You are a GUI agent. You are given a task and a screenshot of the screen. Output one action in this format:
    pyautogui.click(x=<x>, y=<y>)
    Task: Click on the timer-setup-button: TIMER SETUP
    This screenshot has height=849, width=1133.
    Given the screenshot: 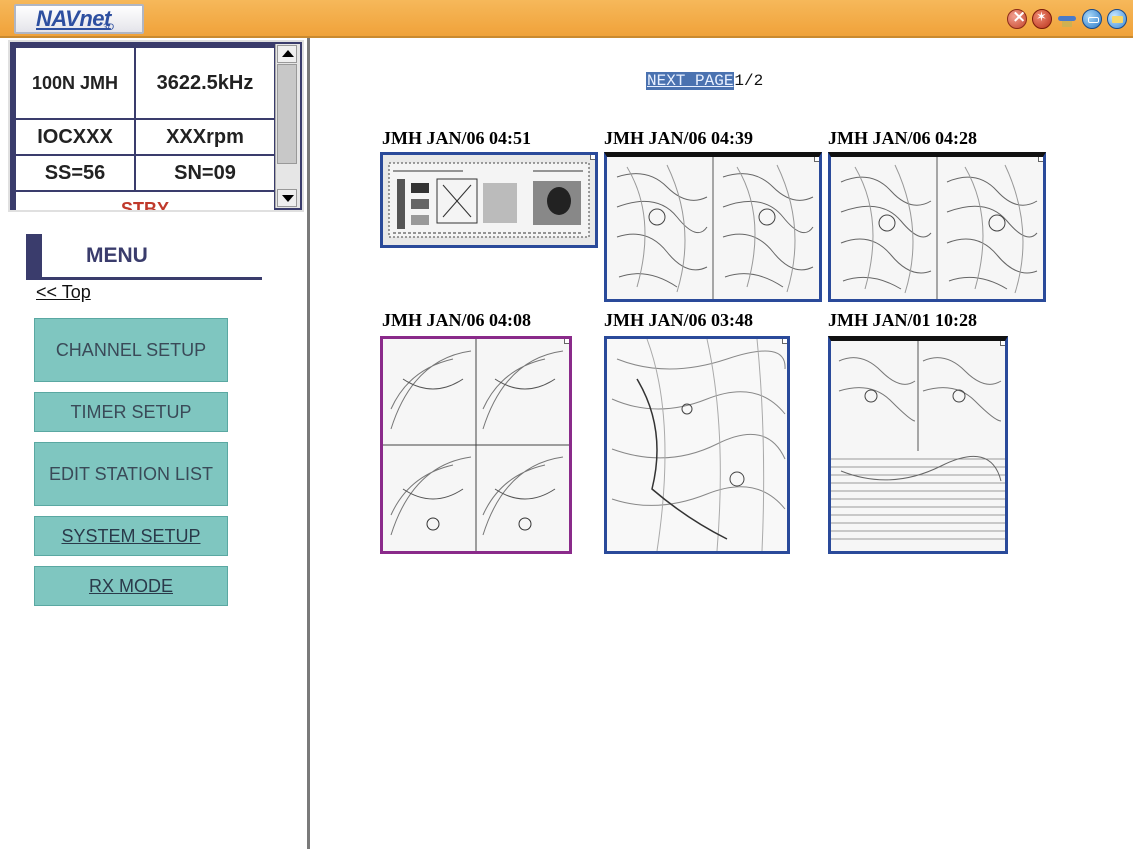 What is the action you would take?
    pyautogui.click(x=131, y=412)
    